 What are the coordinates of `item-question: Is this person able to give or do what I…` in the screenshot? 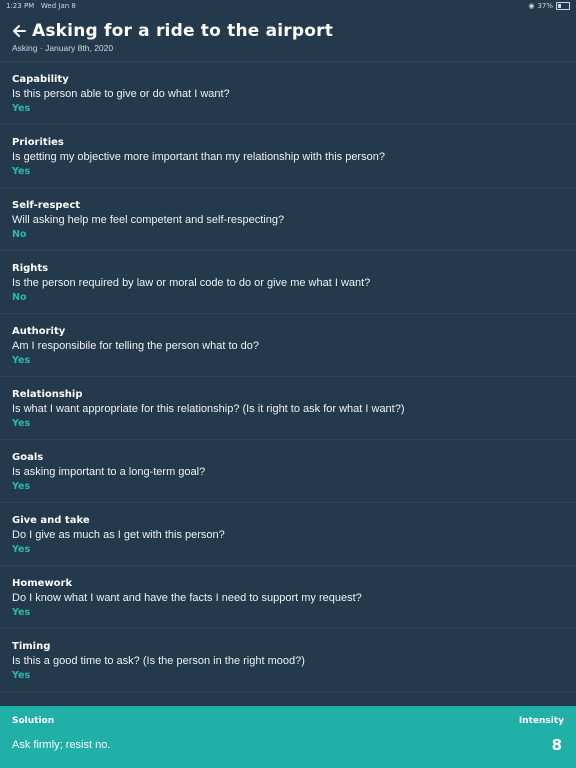 It's located at (121, 94).